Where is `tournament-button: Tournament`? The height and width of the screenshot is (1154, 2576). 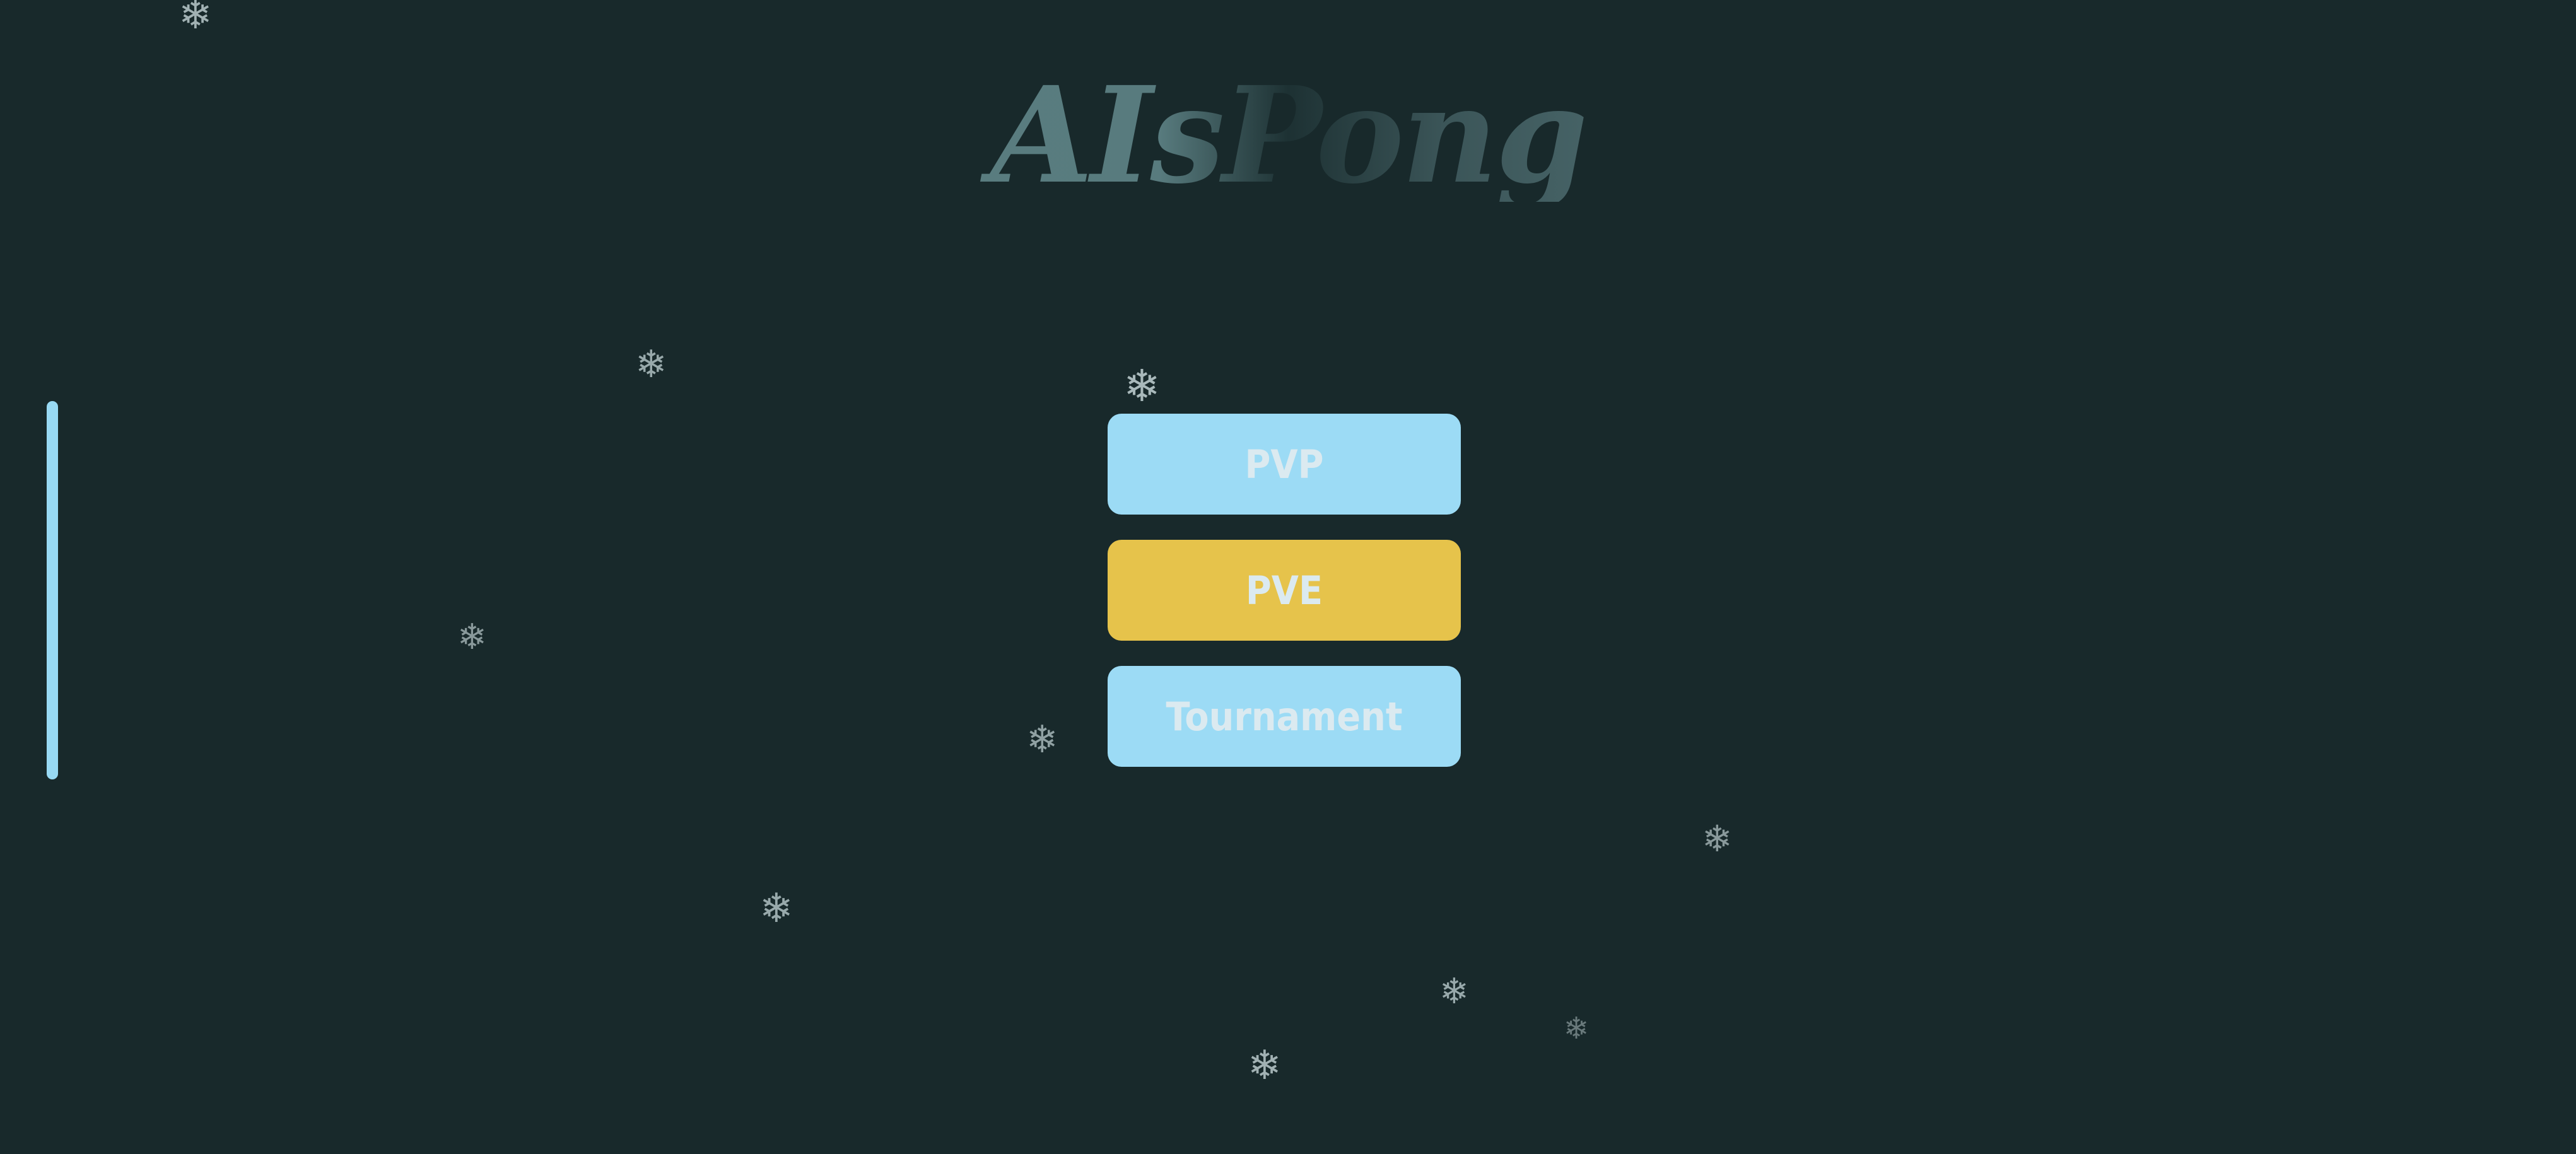
tournament-button: Tournament is located at coordinates (1284, 716).